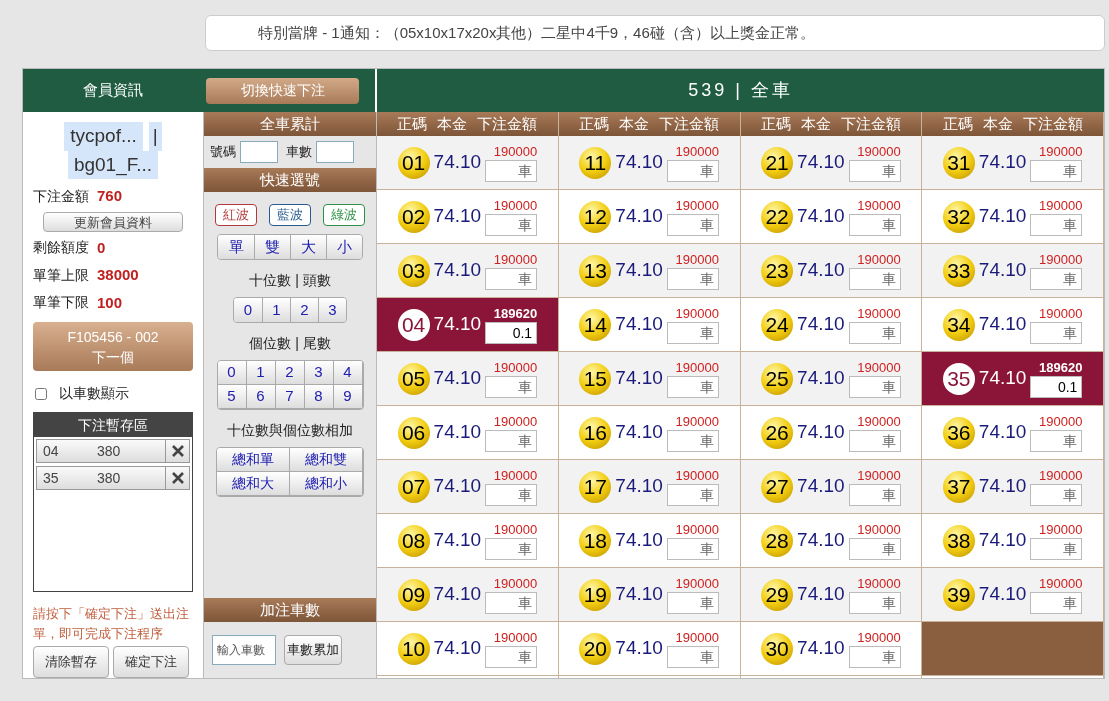  I want to click on refresh-button: 更新會員資料, so click(113, 221).